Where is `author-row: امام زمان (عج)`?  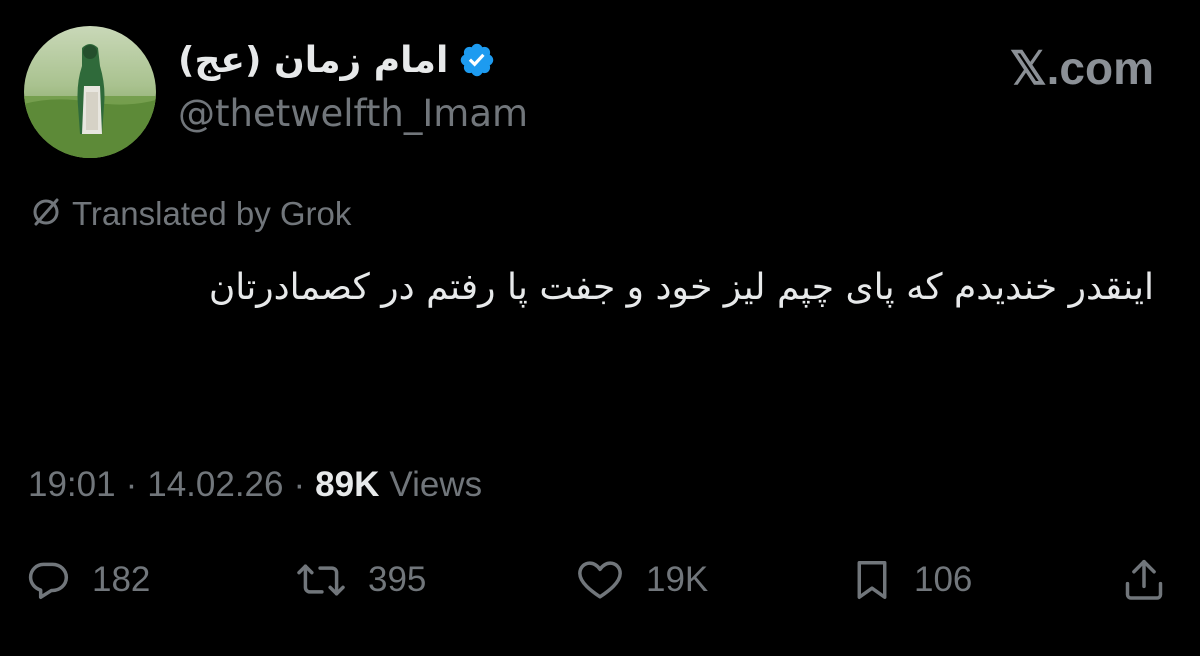
author-row: امام زمان (عج) is located at coordinates (337, 60).